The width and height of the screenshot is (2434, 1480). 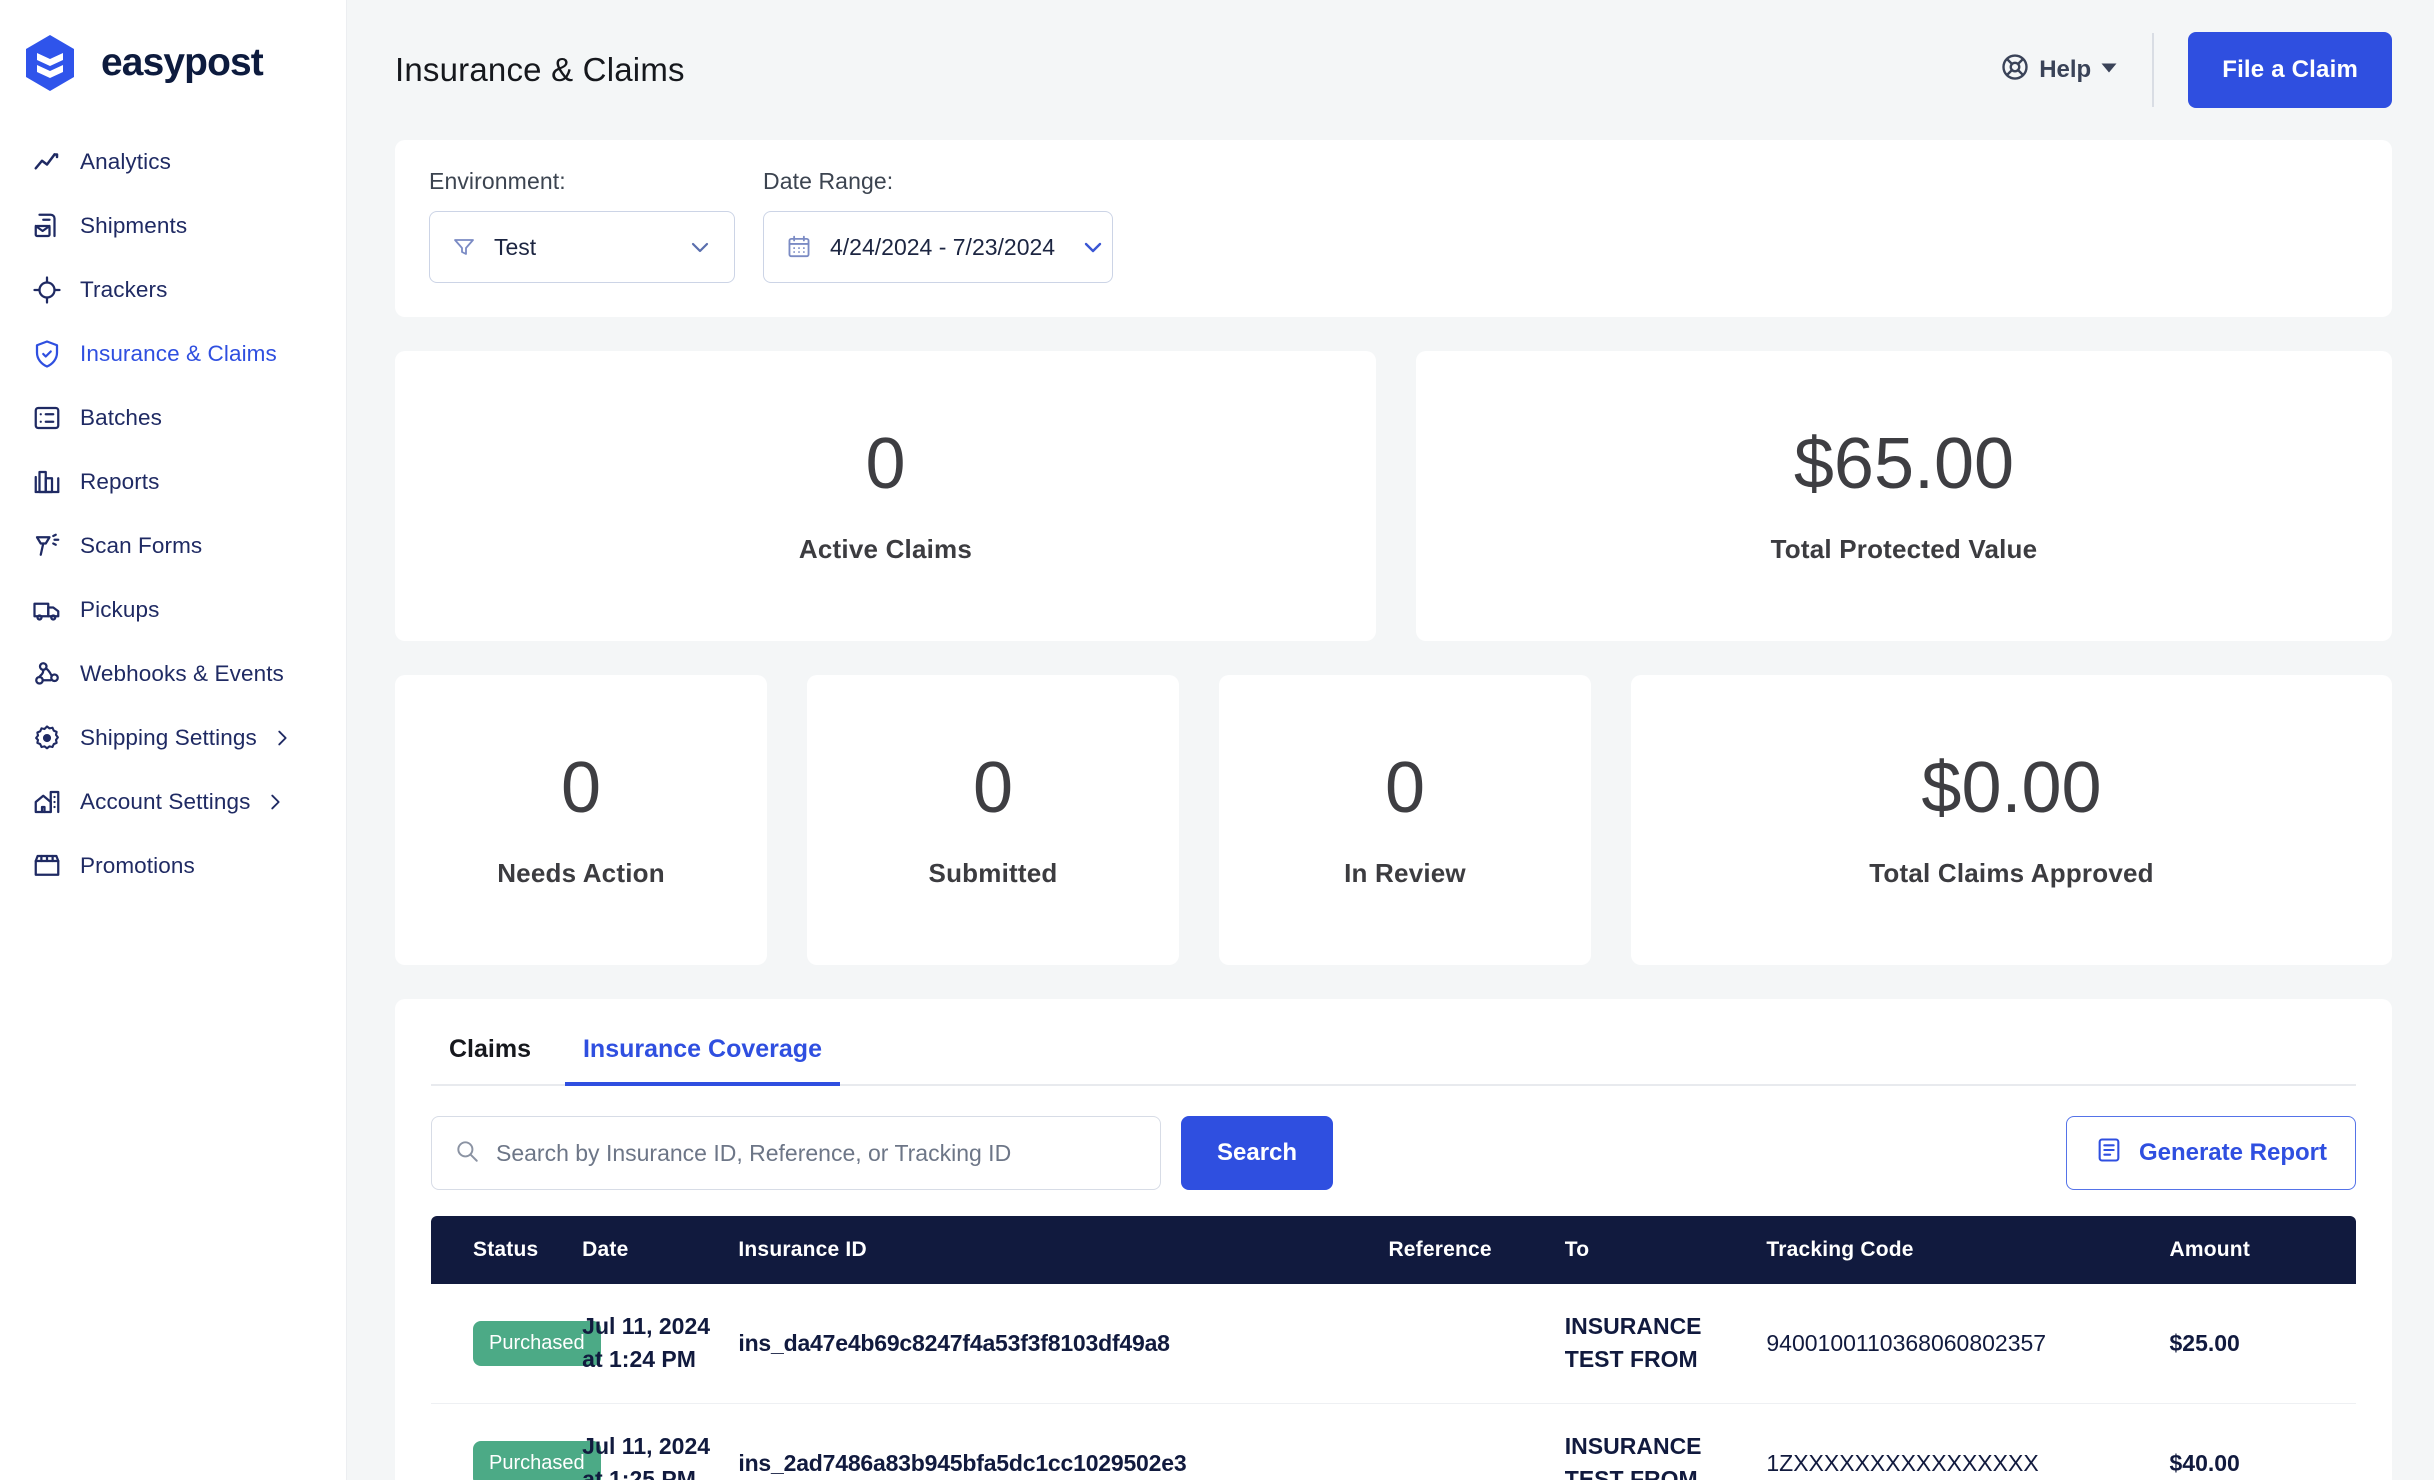 I want to click on easypost-logo-icon, so click(x=50, y=63).